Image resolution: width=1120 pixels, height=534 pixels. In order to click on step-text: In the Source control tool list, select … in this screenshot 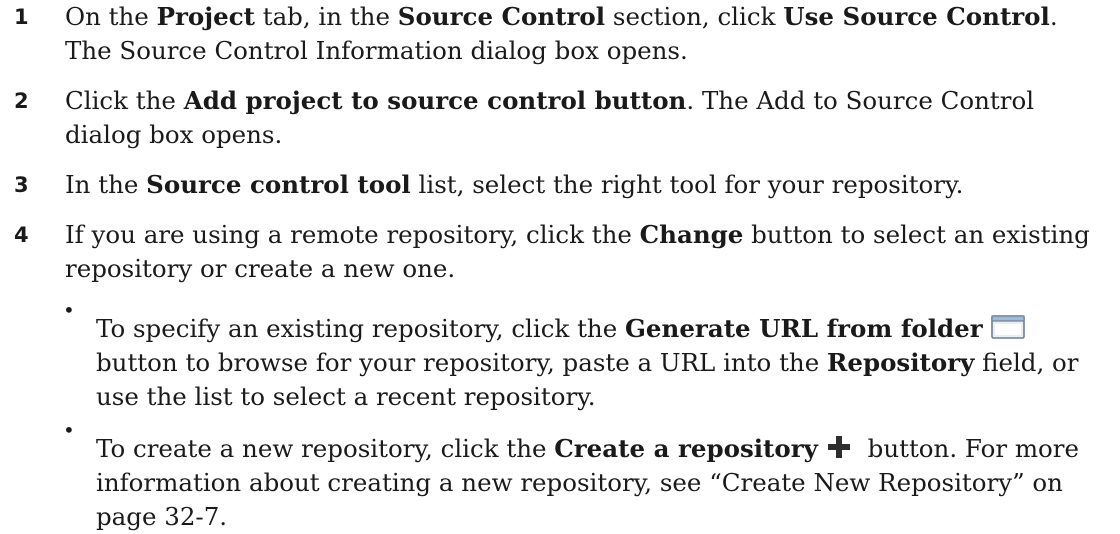, I will do `click(514, 184)`.